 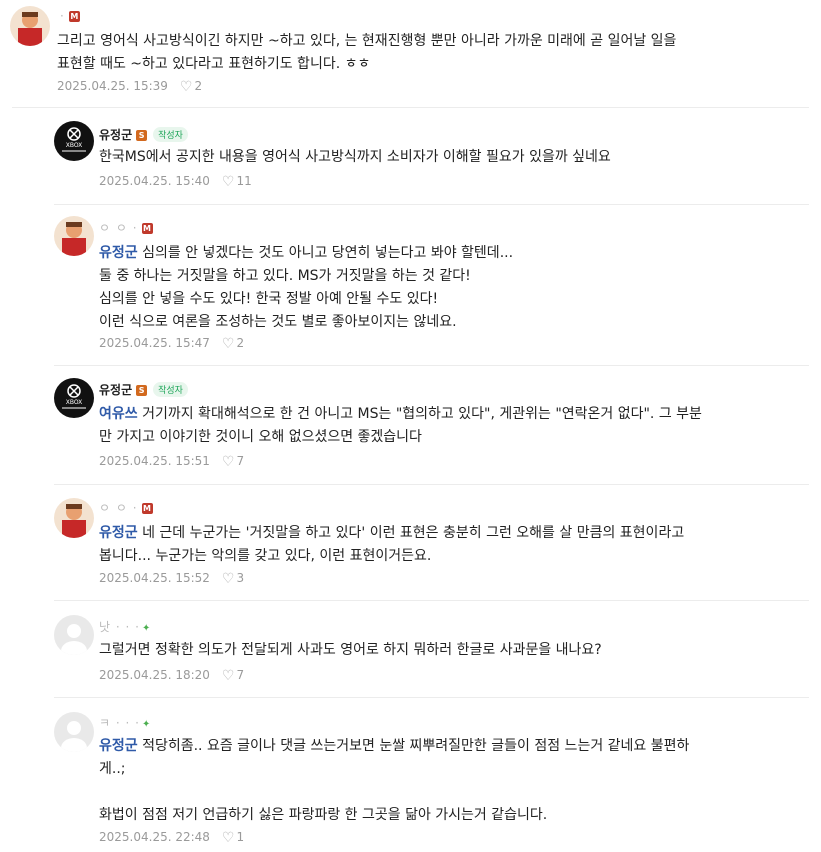 What do you see at coordinates (240, 837) in the screenshot?
I see `like-count: 1` at bounding box center [240, 837].